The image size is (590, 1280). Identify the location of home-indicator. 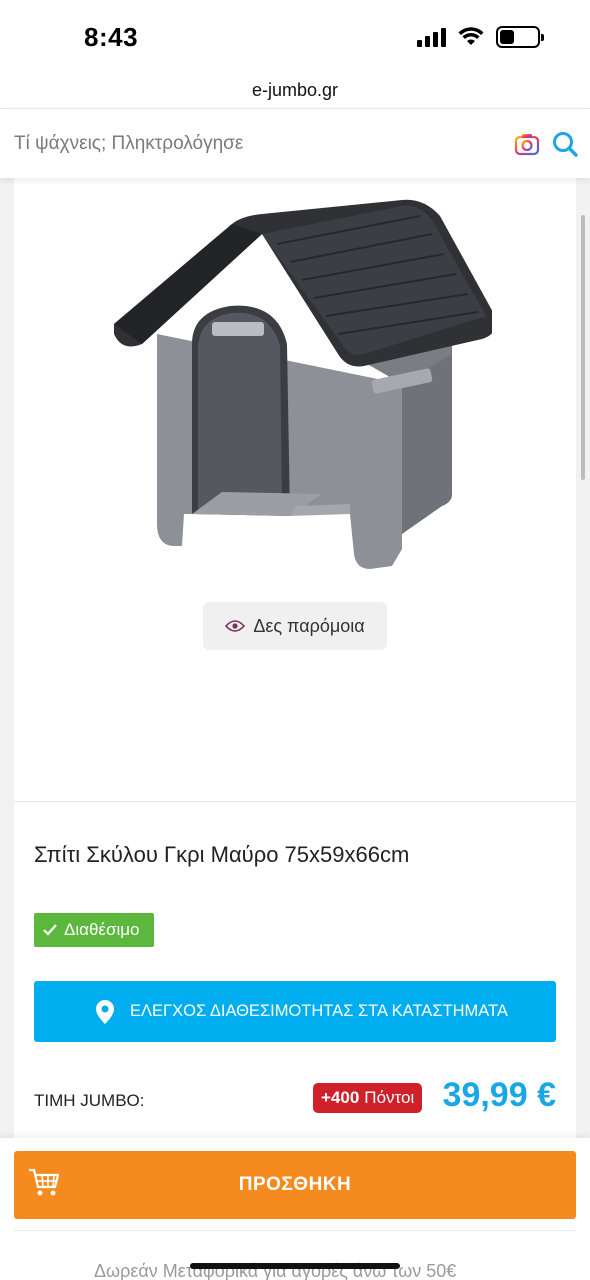
(295, 1266).